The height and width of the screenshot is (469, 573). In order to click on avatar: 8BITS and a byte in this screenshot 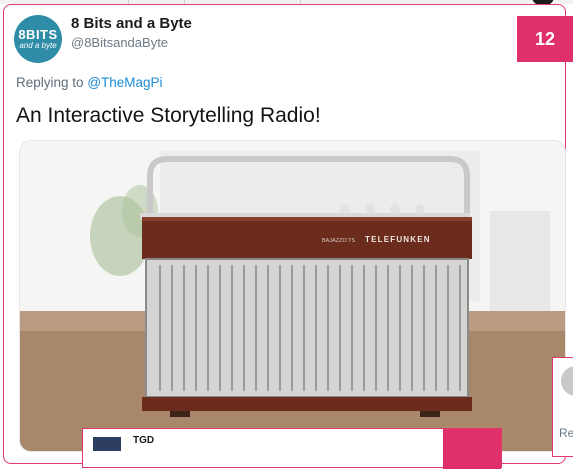, I will do `click(38, 39)`.